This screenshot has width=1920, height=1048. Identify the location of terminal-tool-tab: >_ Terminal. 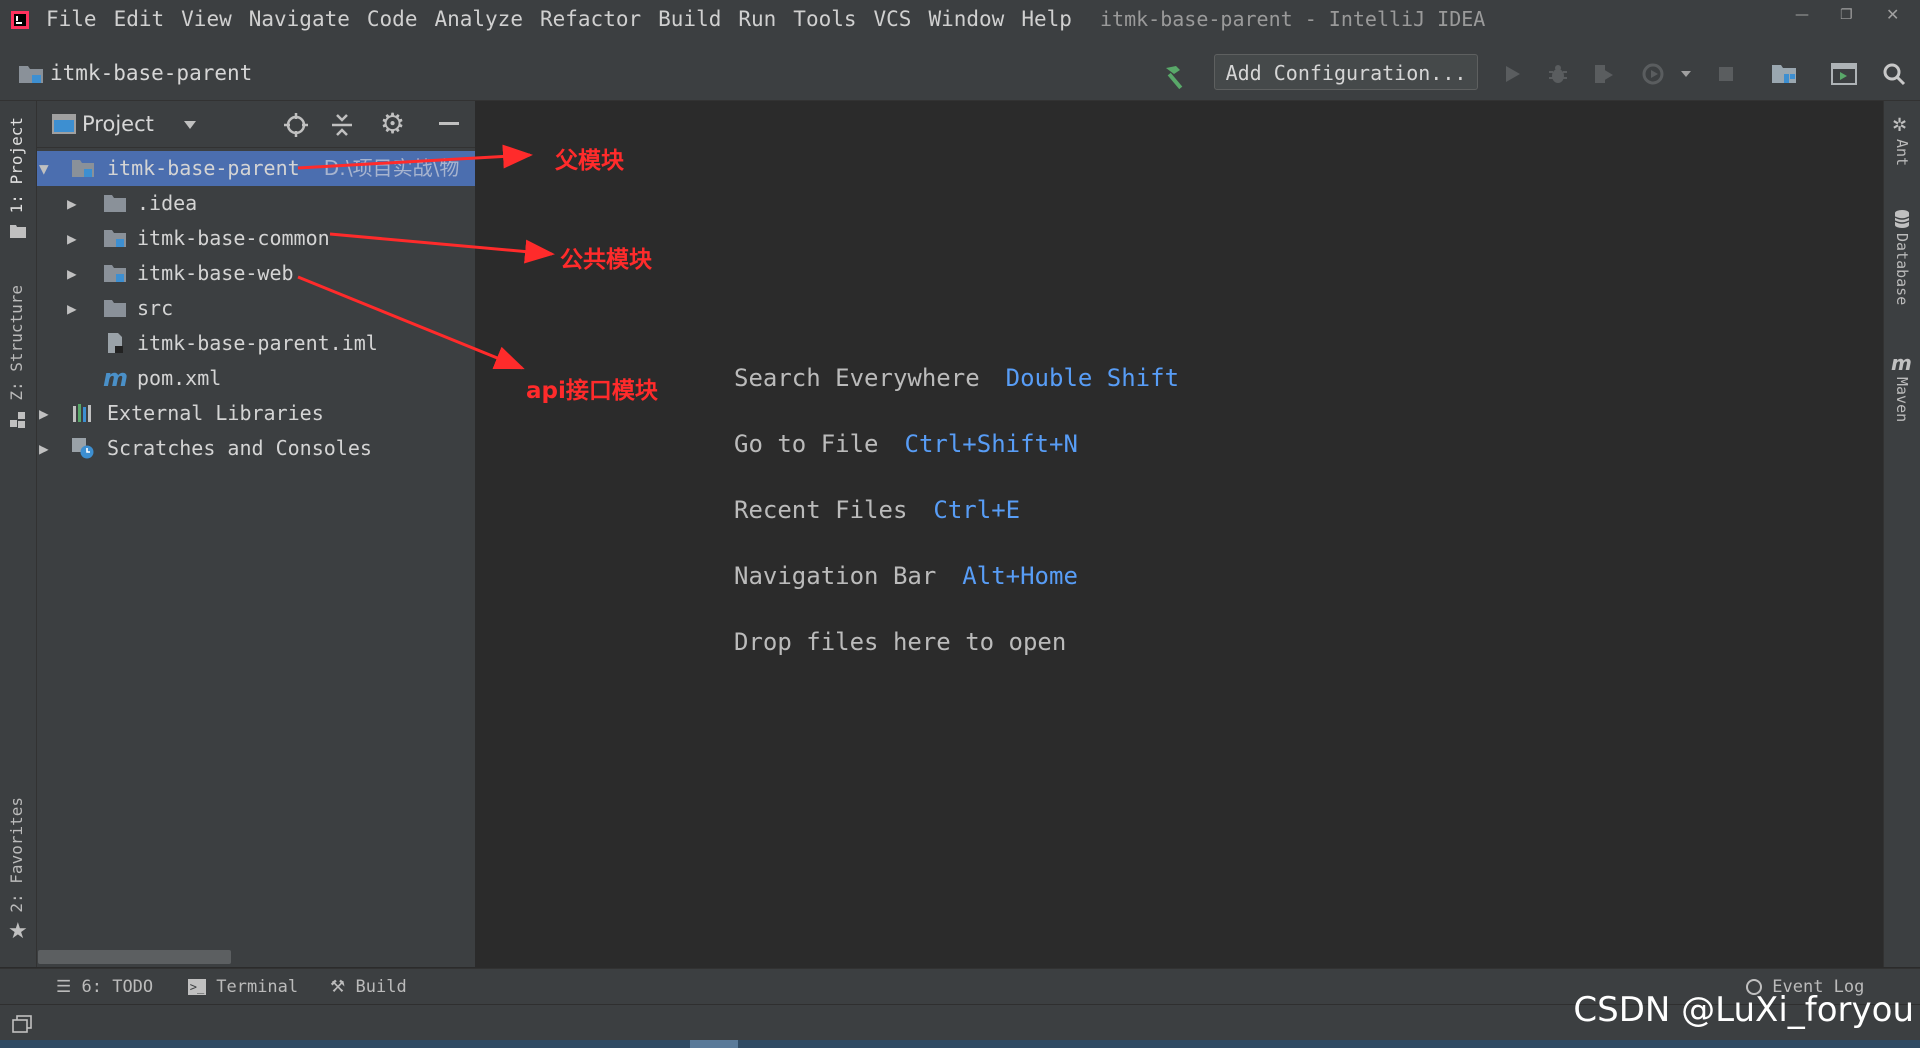
(243, 987).